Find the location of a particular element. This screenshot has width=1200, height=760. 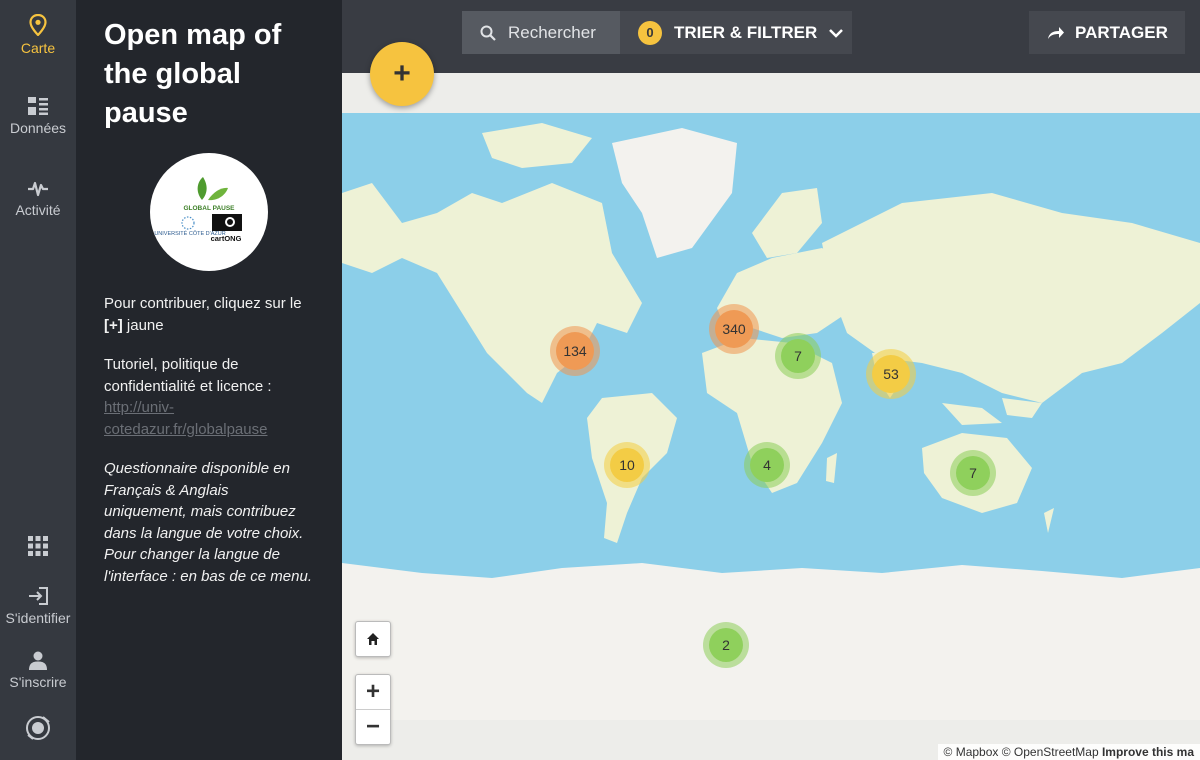

top-bar: Rechercher 0 TRIER & FILTRER PARTAGER is located at coordinates (771, 36).